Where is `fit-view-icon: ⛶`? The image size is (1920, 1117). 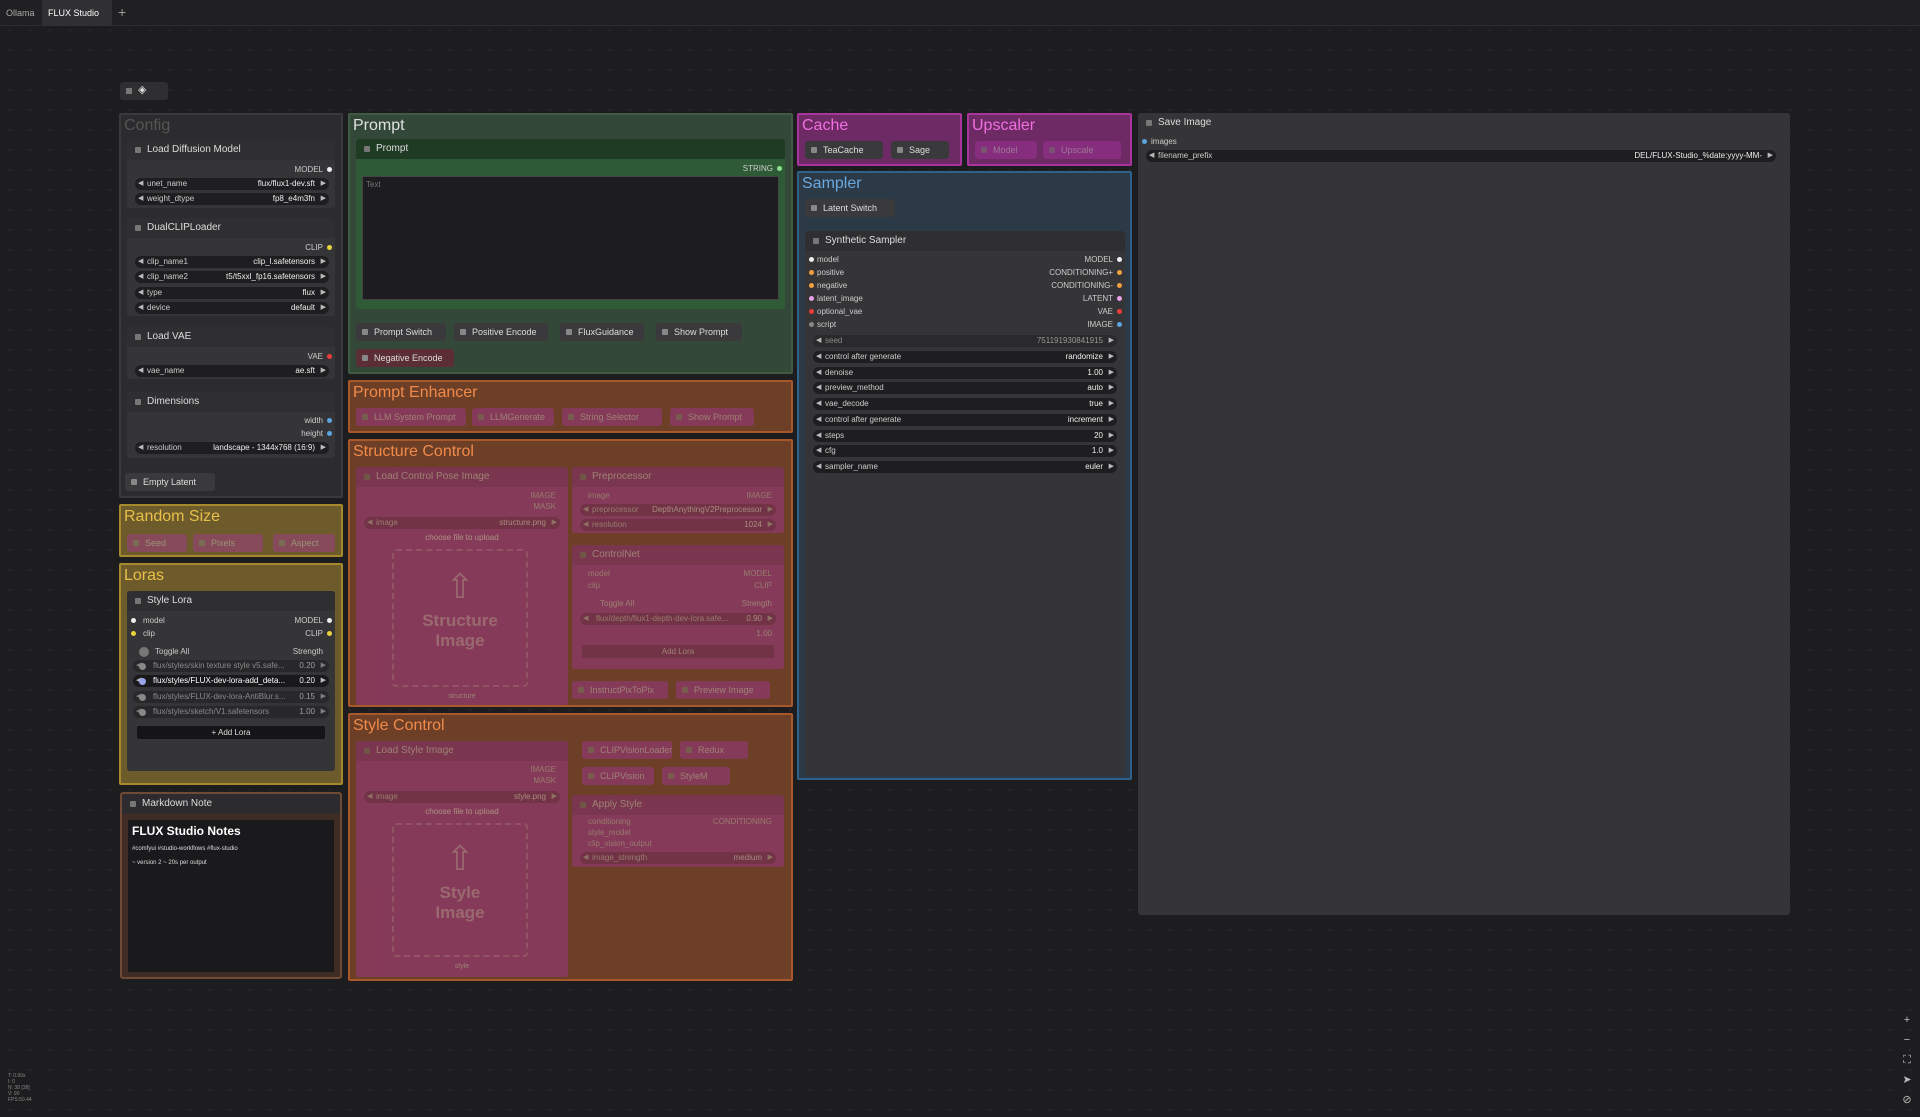 fit-view-icon: ⛶ is located at coordinates (1907, 1060).